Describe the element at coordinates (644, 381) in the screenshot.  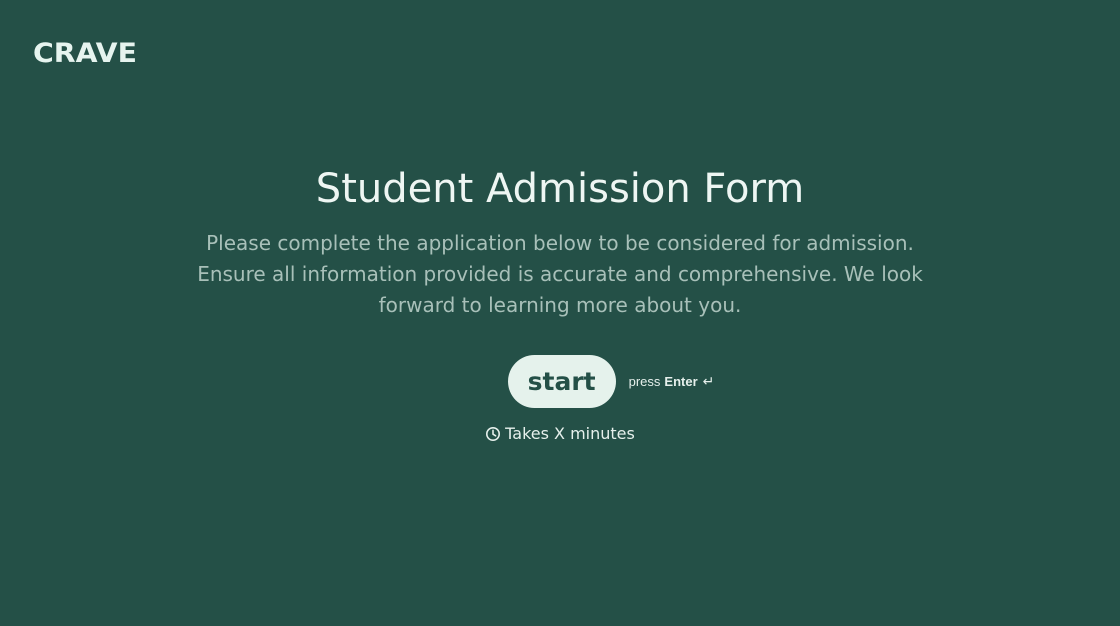
I see `hint-prefix: press` at that location.